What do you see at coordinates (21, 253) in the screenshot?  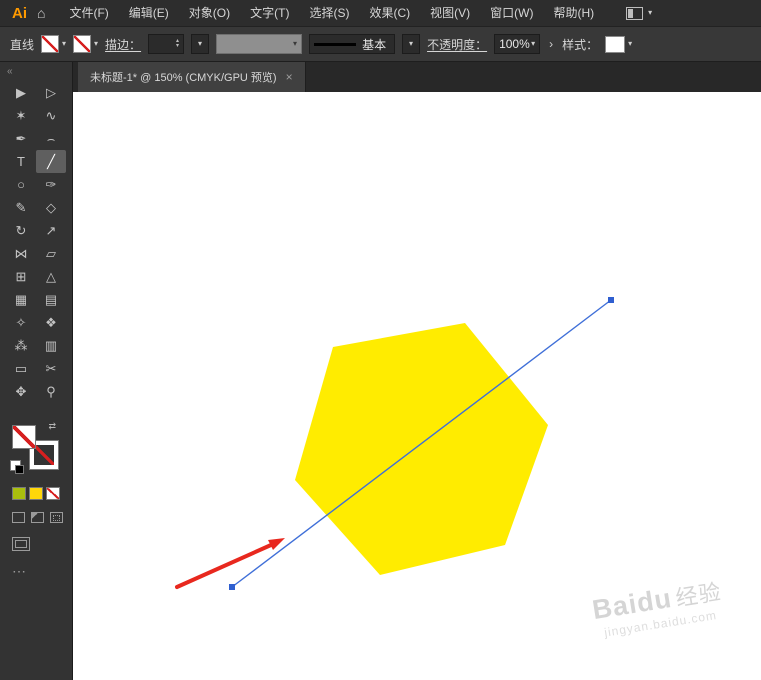 I see `tool-width: ⋈` at bounding box center [21, 253].